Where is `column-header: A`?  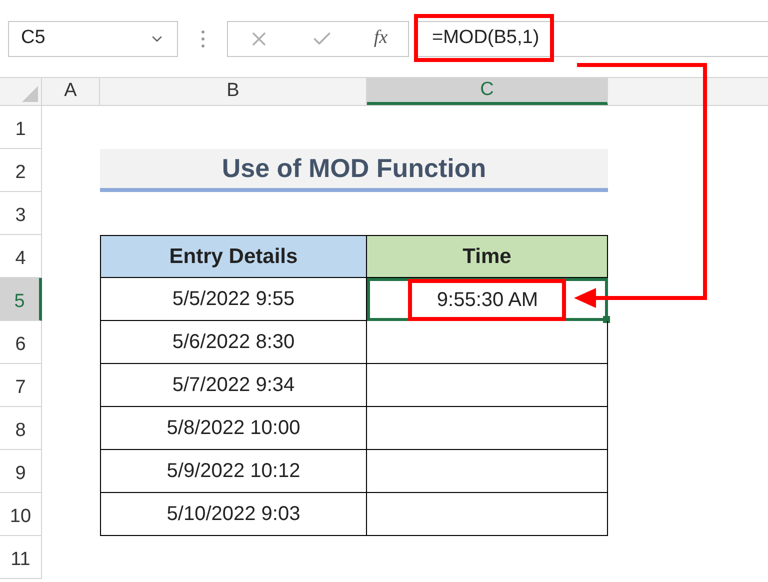
column-header: A is located at coordinates (71, 91).